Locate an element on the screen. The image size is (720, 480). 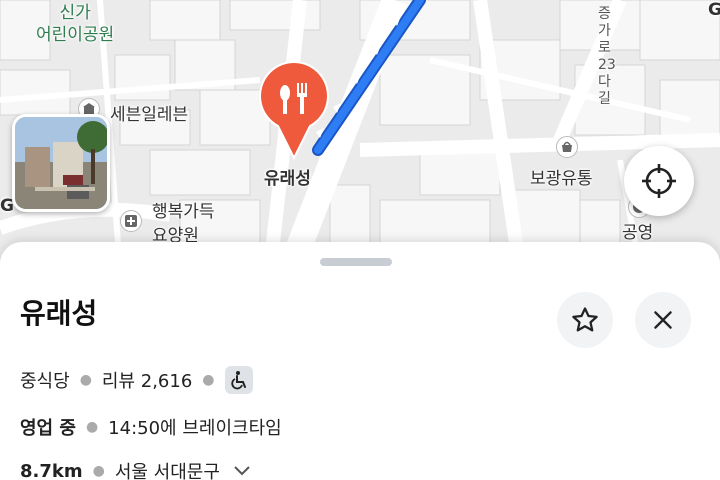
store-icon is located at coordinates (567, 147).